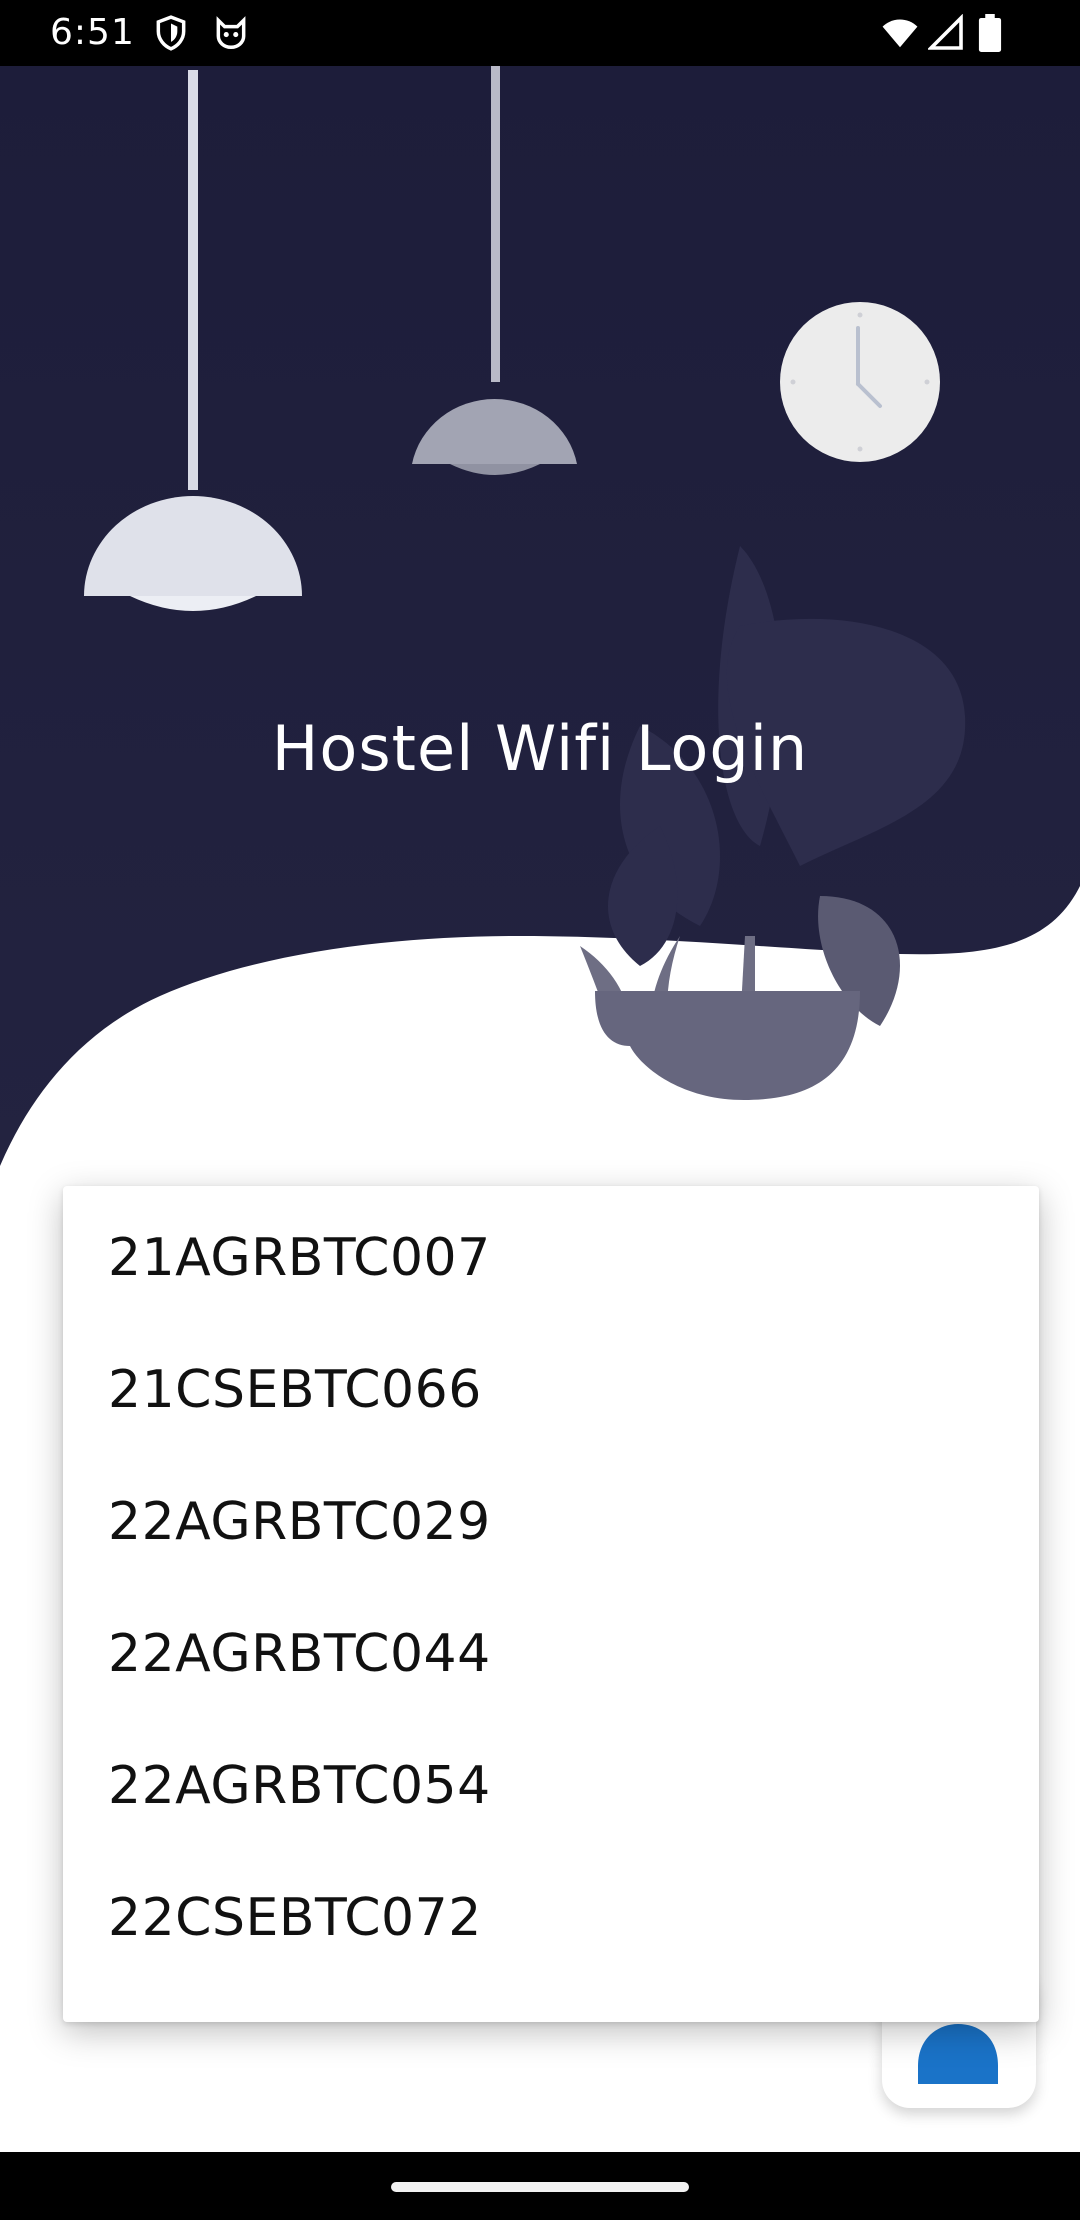 The image size is (1080, 2220). Describe the element at coordinates (231, 32) in the screenshot. I see `cat-face-icon` at that location.